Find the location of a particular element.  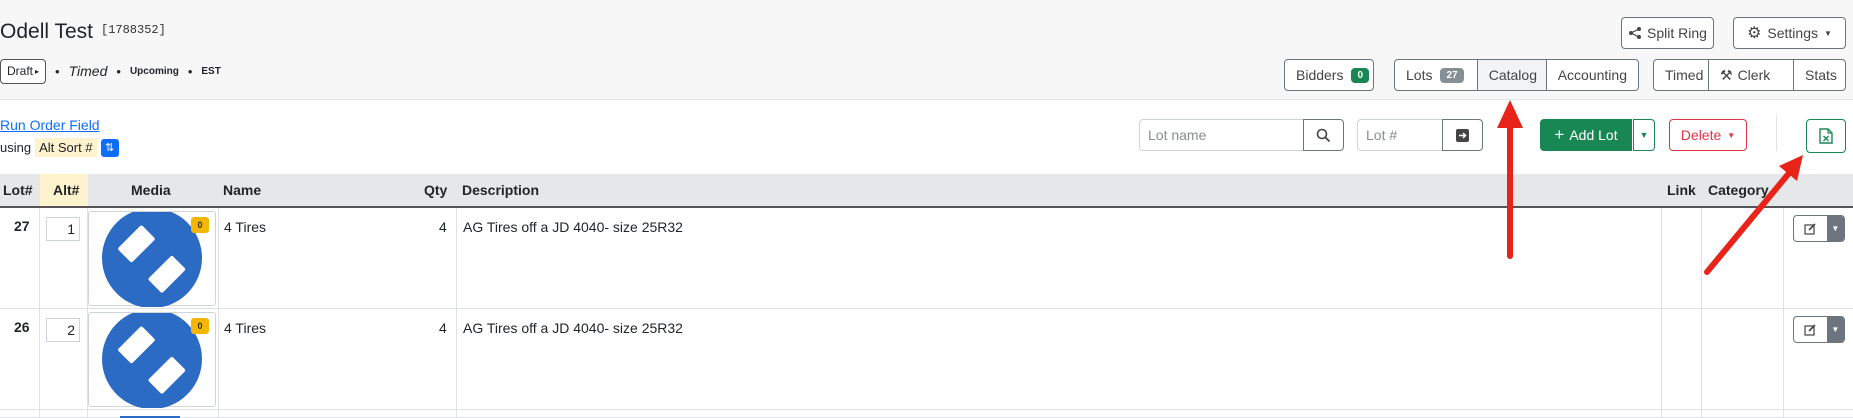

lot-number: 26 is located at coordinates (22, 327).